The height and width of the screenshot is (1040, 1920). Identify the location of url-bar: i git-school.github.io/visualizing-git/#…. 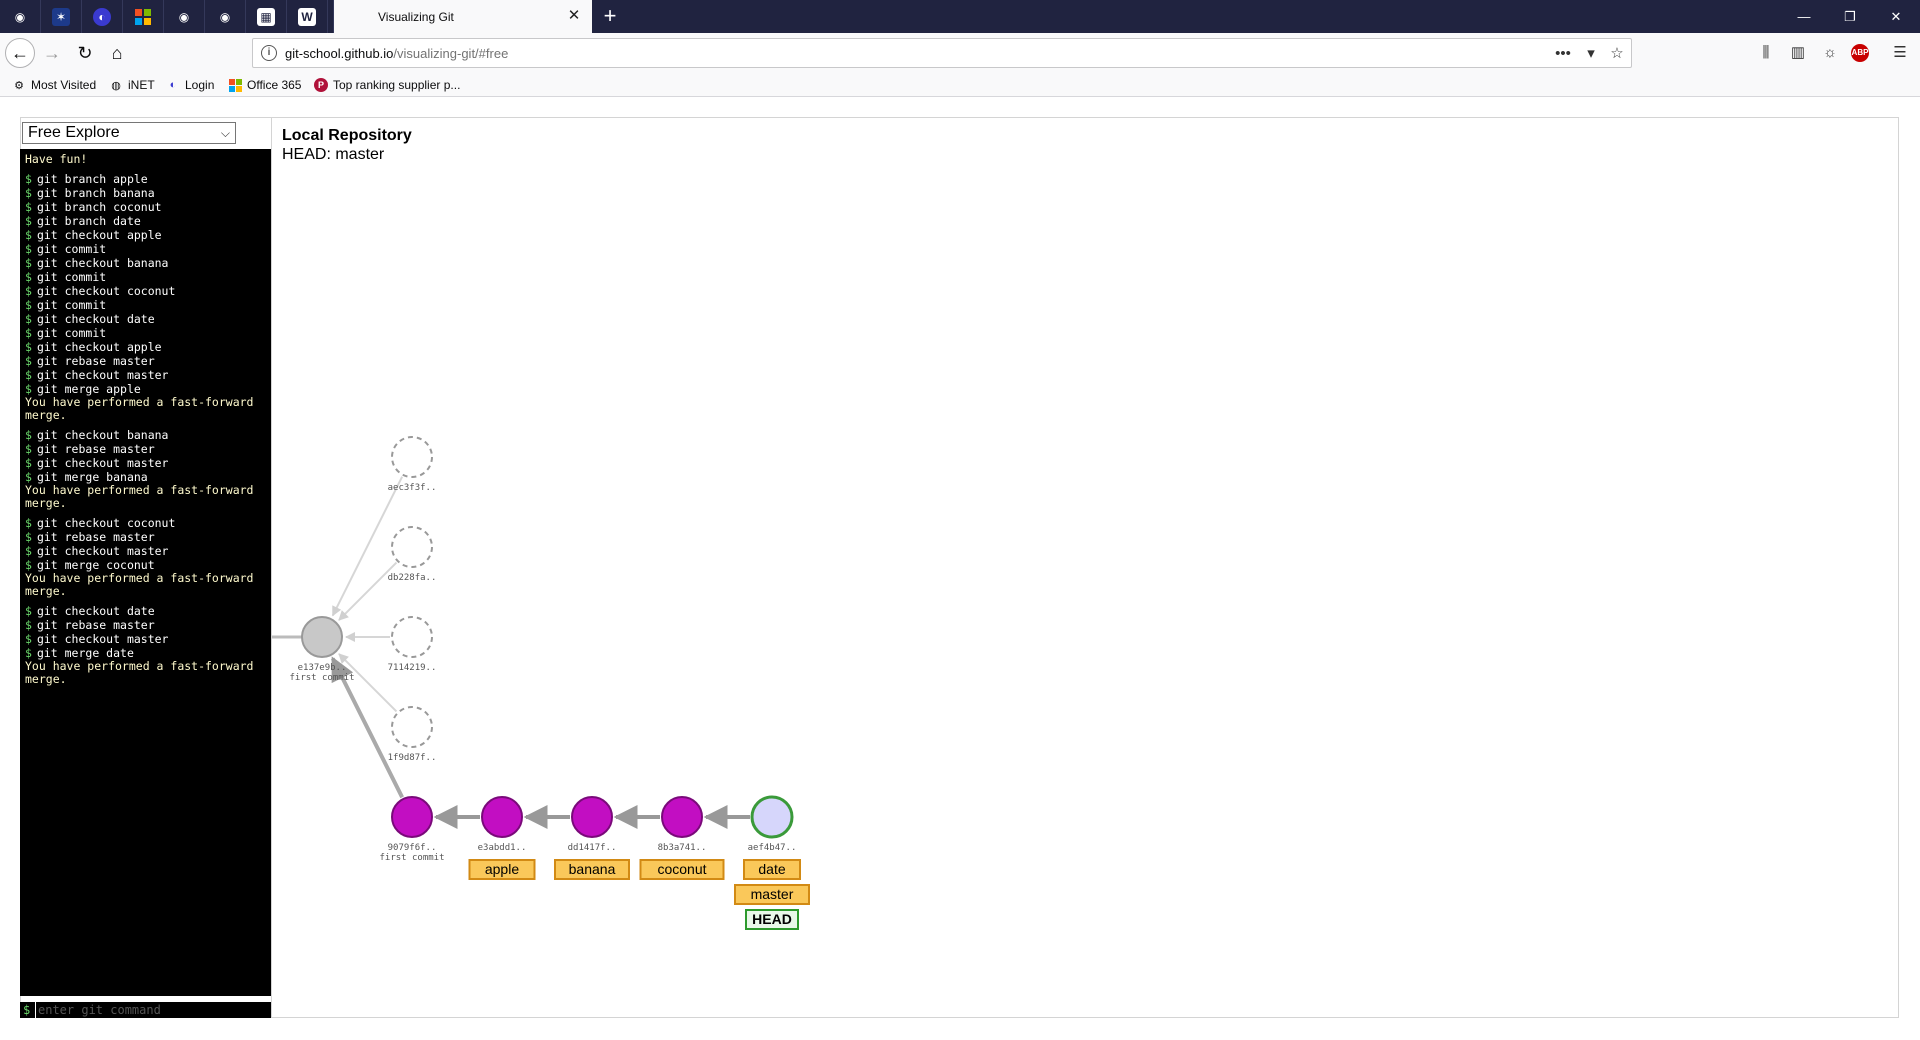
(942, 53).